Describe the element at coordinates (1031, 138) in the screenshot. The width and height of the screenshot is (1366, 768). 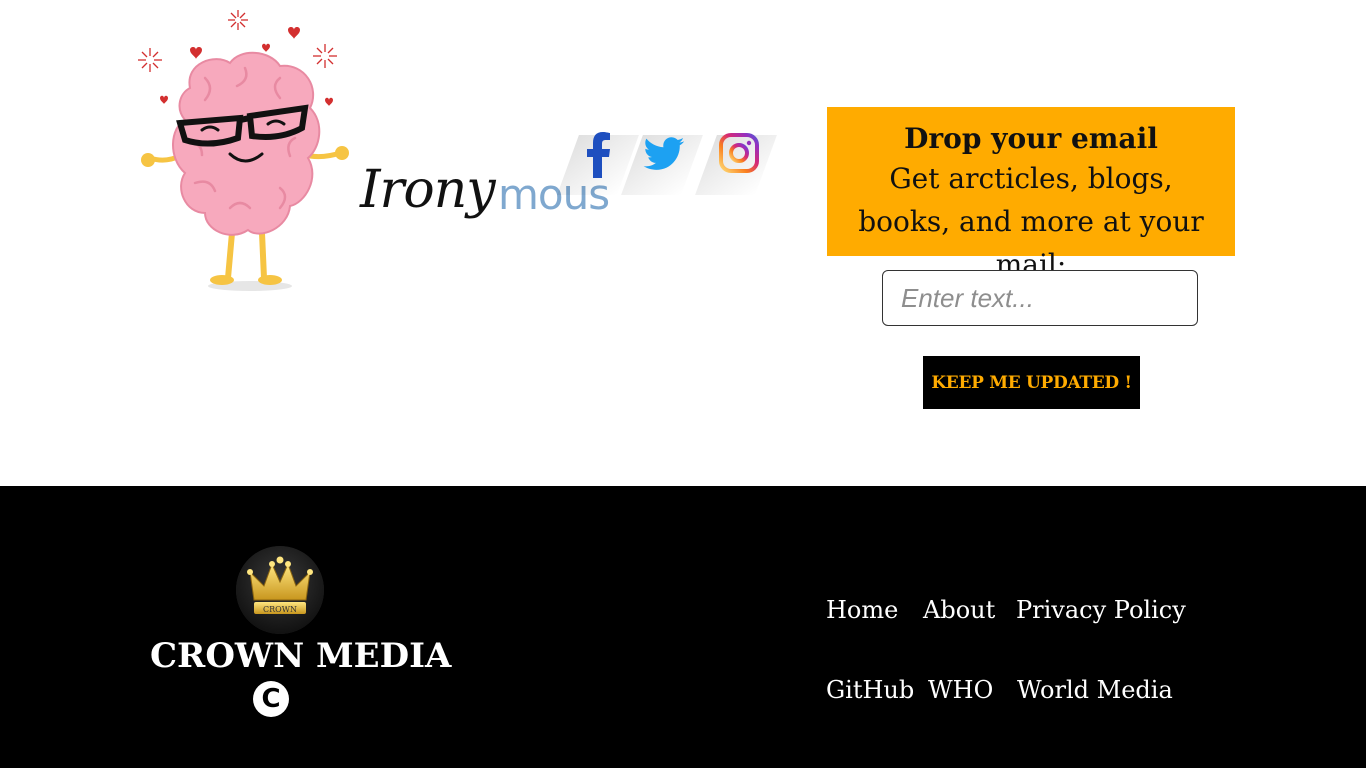
I see `newsletter-heading: Drop your email` at that location.